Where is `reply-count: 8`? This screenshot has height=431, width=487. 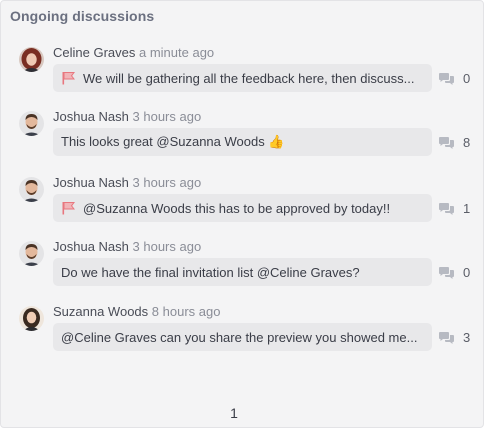 reply-count: 8 is located at coordinates (454, 142).